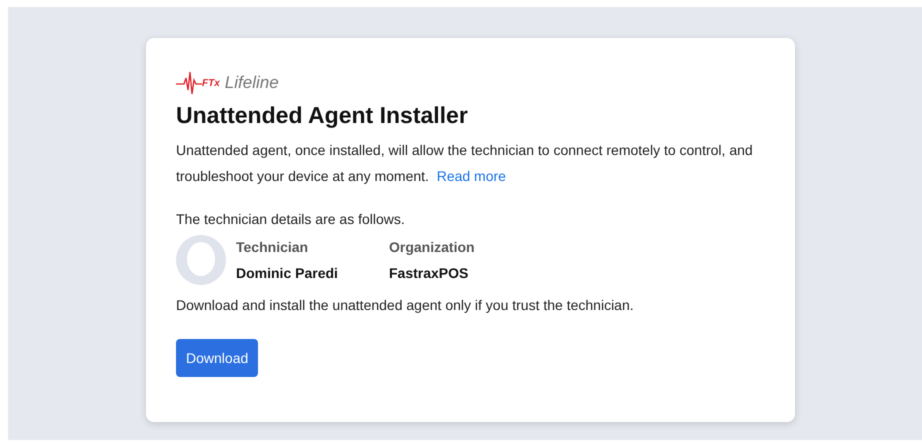 The width and height of the screenshot is (922, 447). Describe the element at coordinates (429, 273) in the screenshot. I see `detail-value: FastraxPOS` at that location.